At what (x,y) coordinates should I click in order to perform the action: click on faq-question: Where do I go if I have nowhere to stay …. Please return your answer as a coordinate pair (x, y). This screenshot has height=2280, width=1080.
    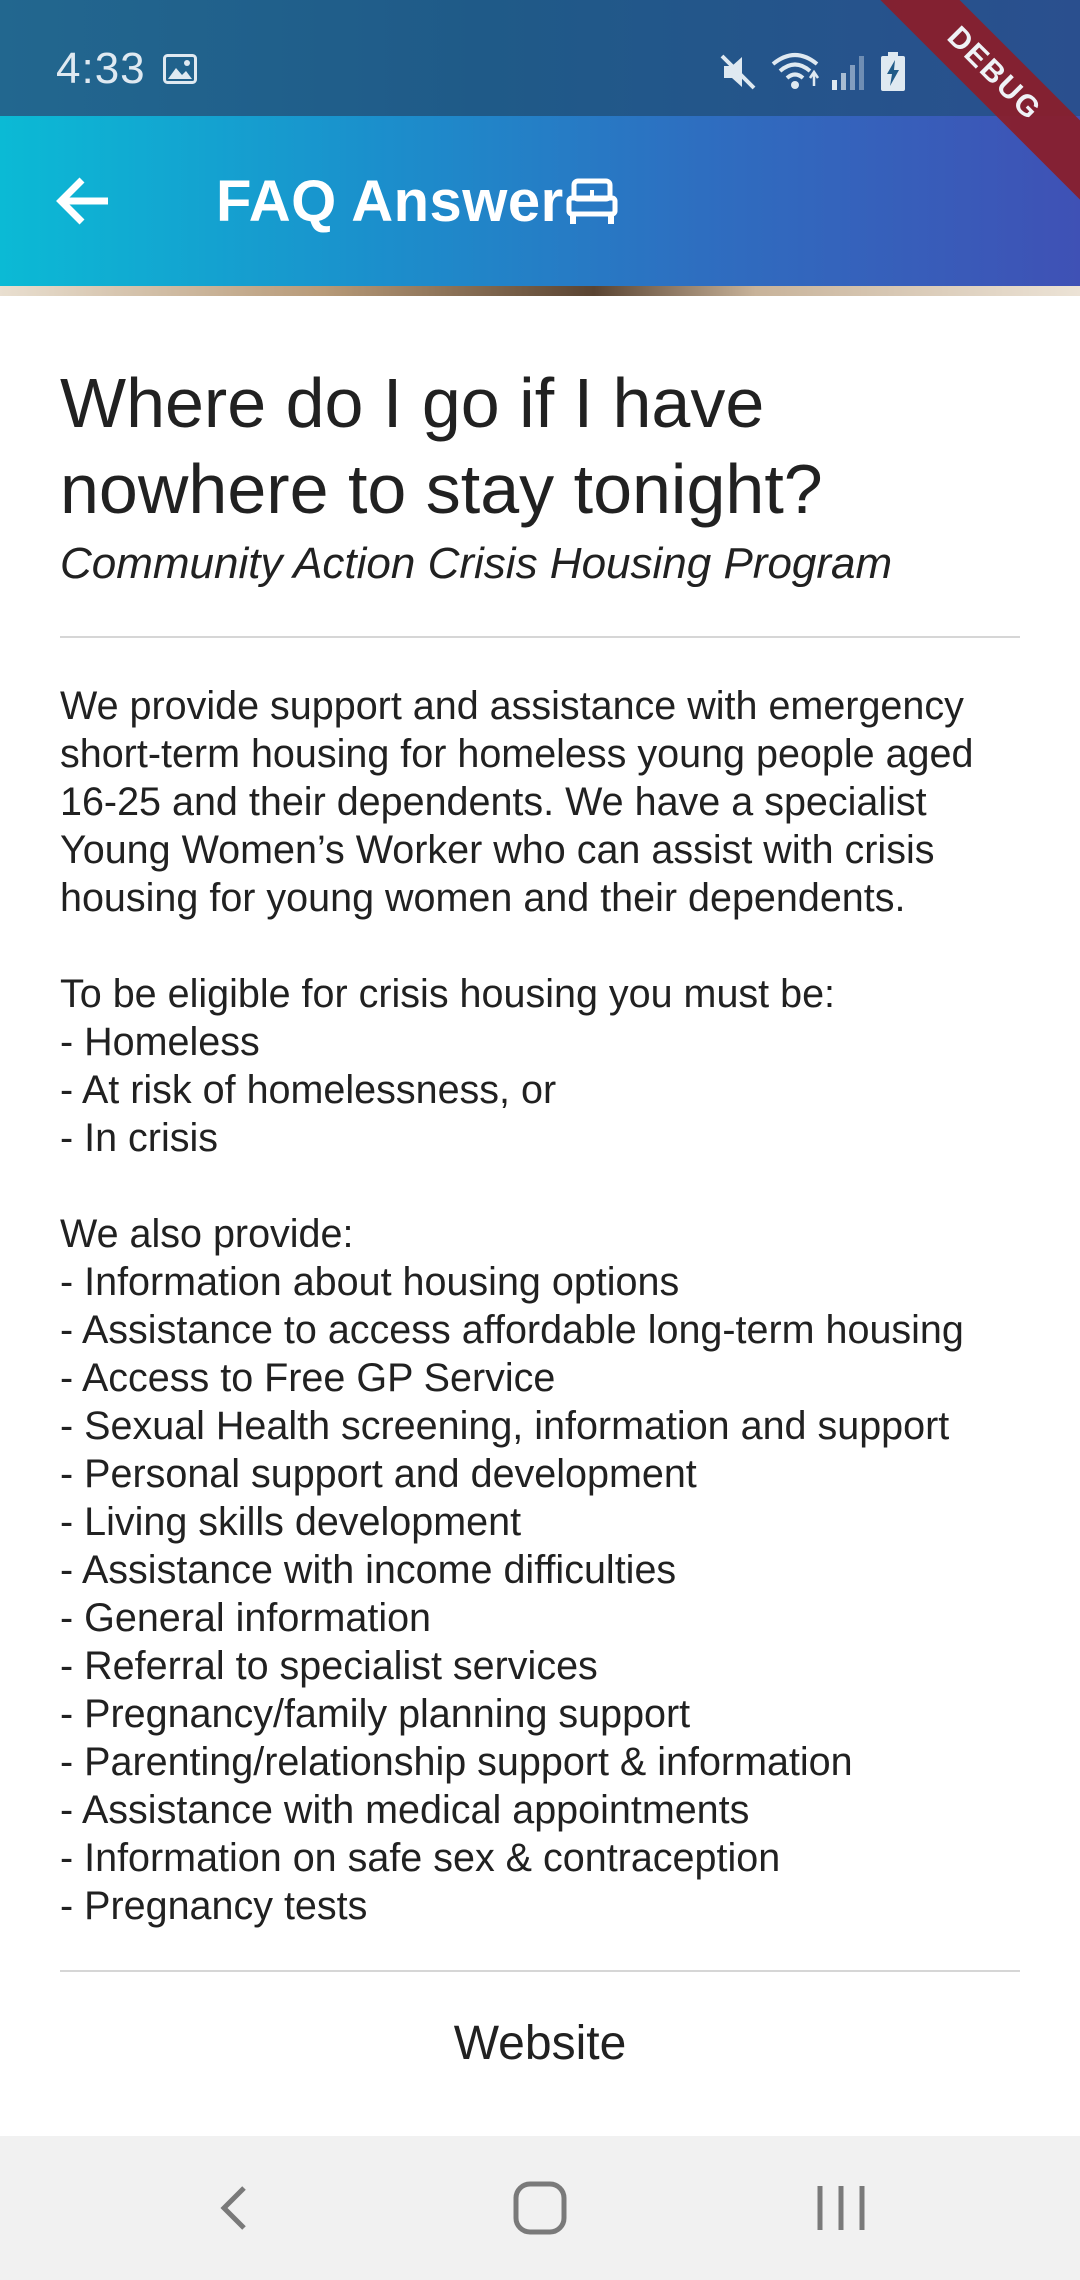
    Looking at the image, I should click on (441, 446).